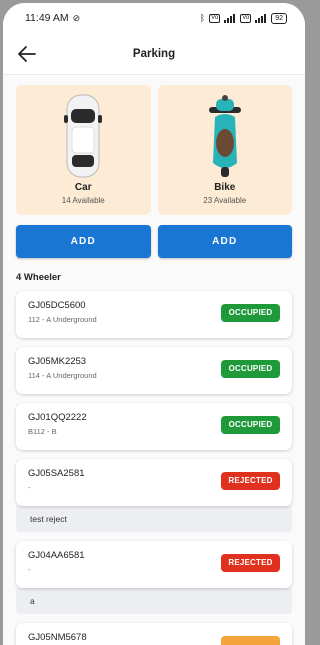 This screenshot has height=645, width=320. Describe the element at coordinates (154, 519) in the screenshot. I see `rejection-note: test reject` at that location.